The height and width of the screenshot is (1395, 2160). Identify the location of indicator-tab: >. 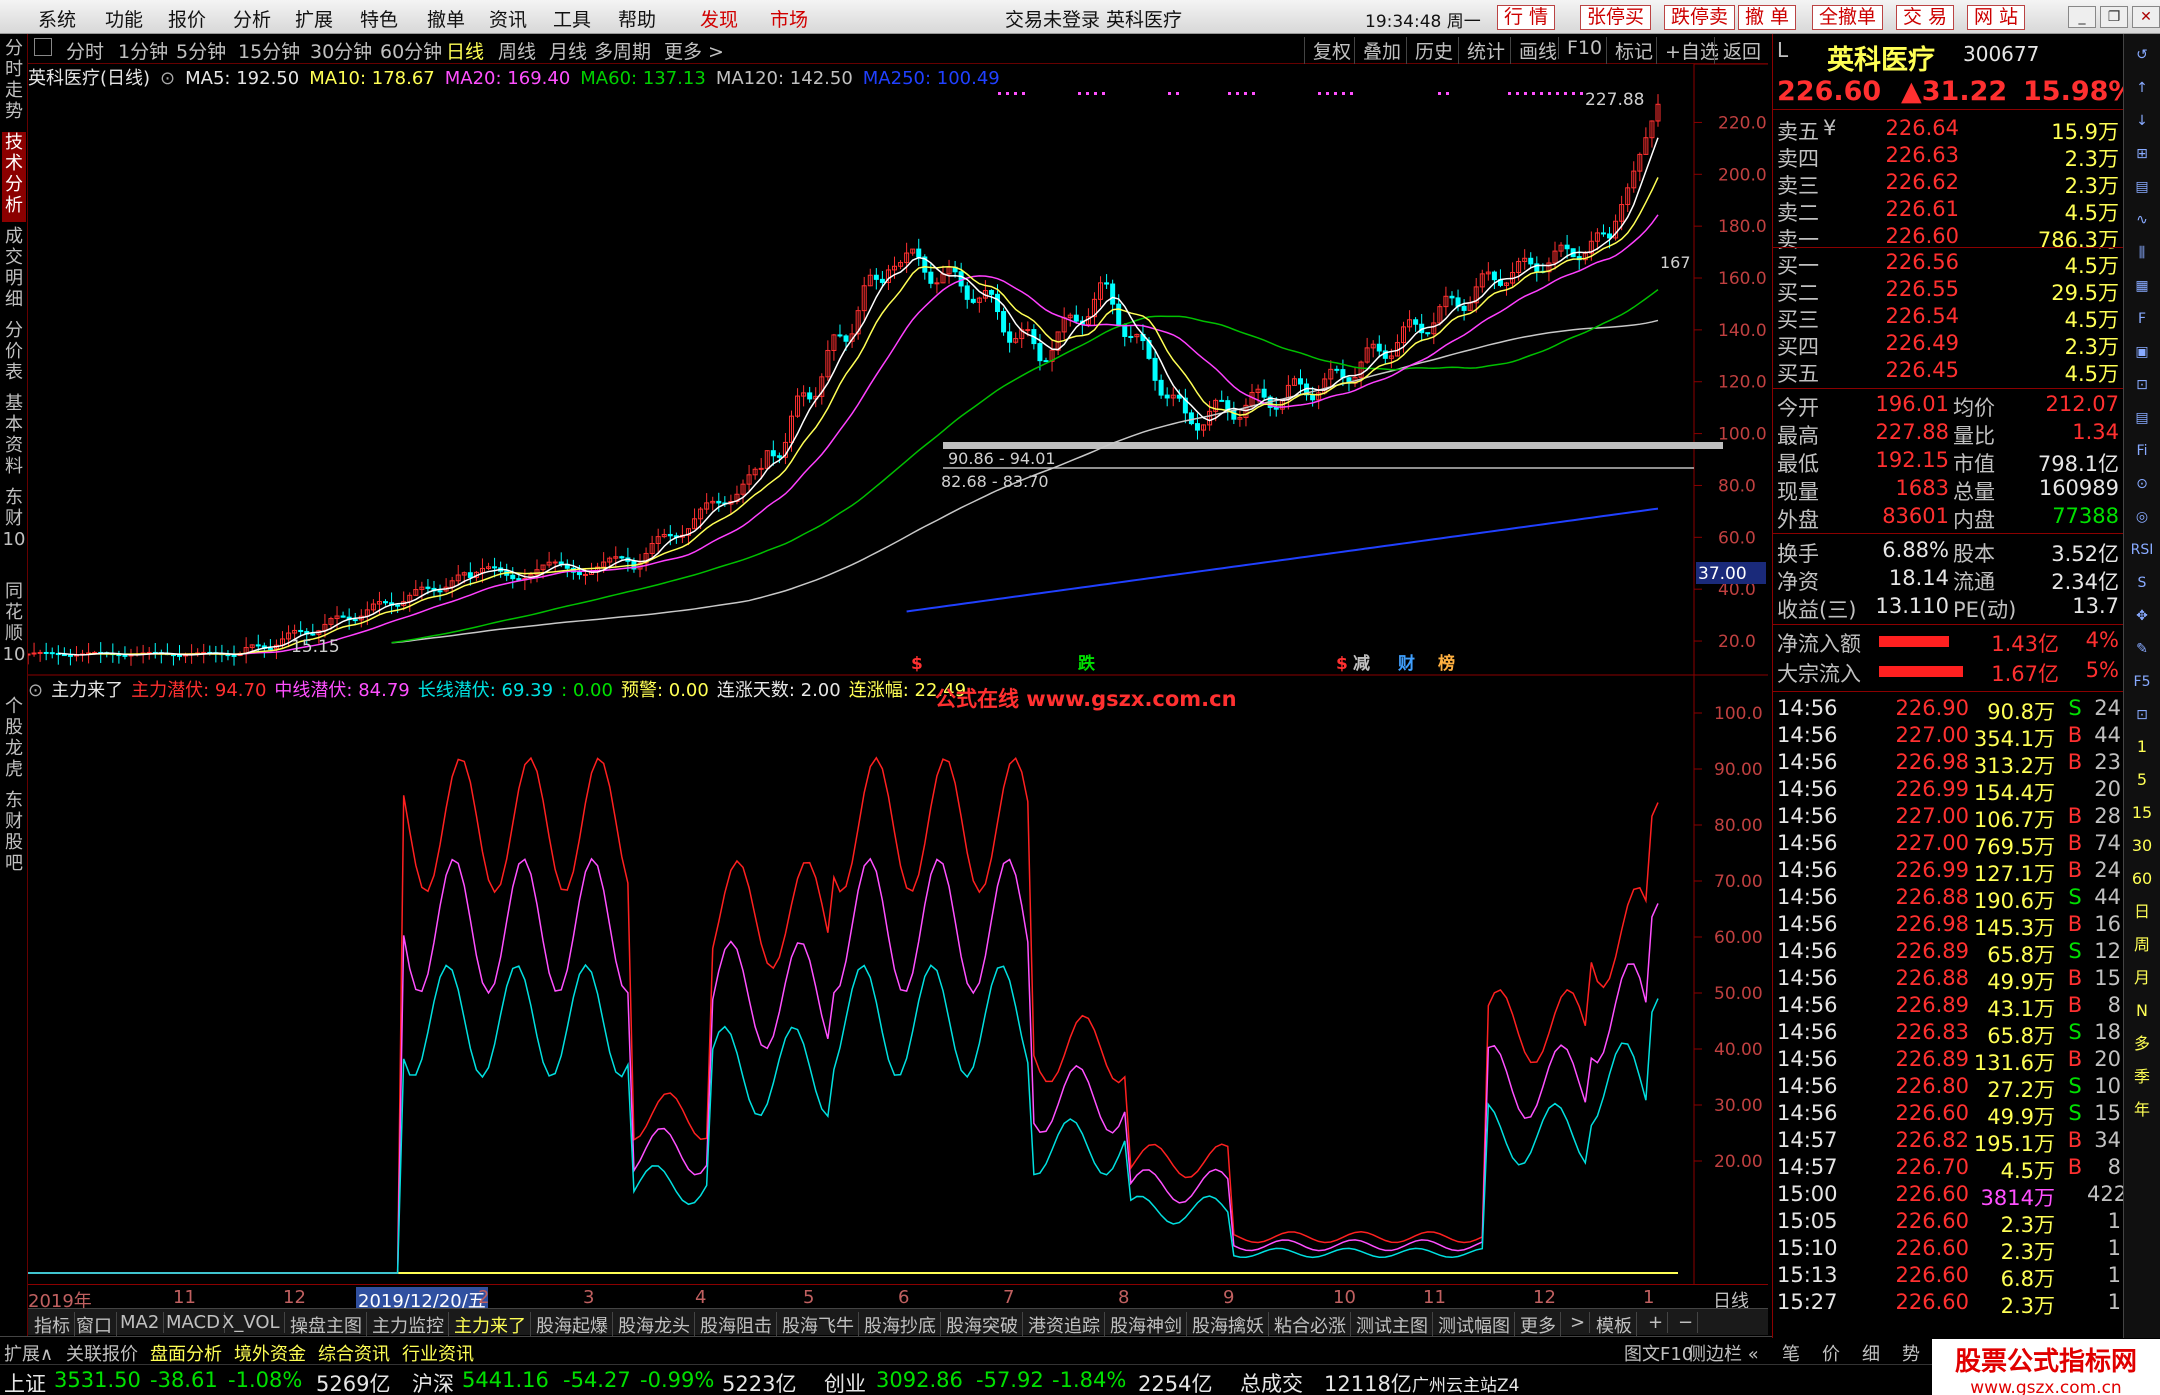
(1578, 1322).